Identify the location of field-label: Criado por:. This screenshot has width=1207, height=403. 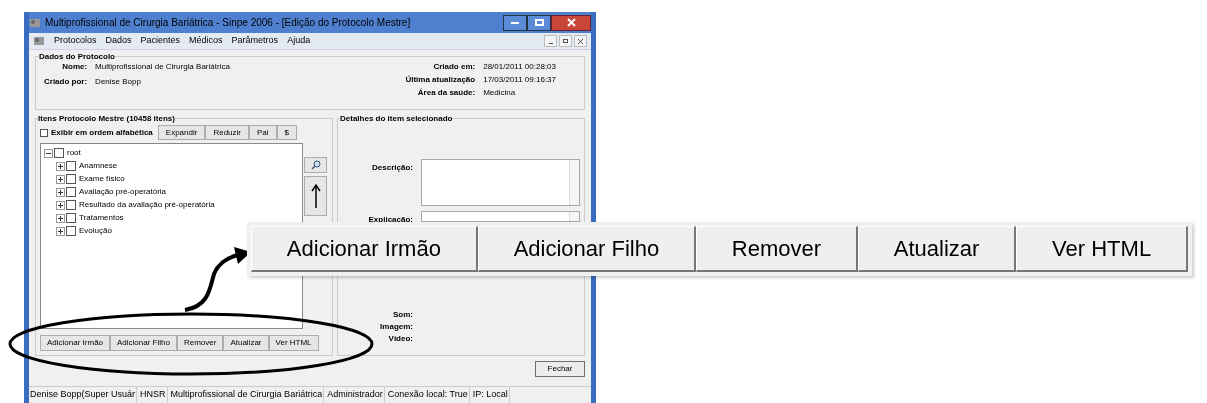
(66, 82).